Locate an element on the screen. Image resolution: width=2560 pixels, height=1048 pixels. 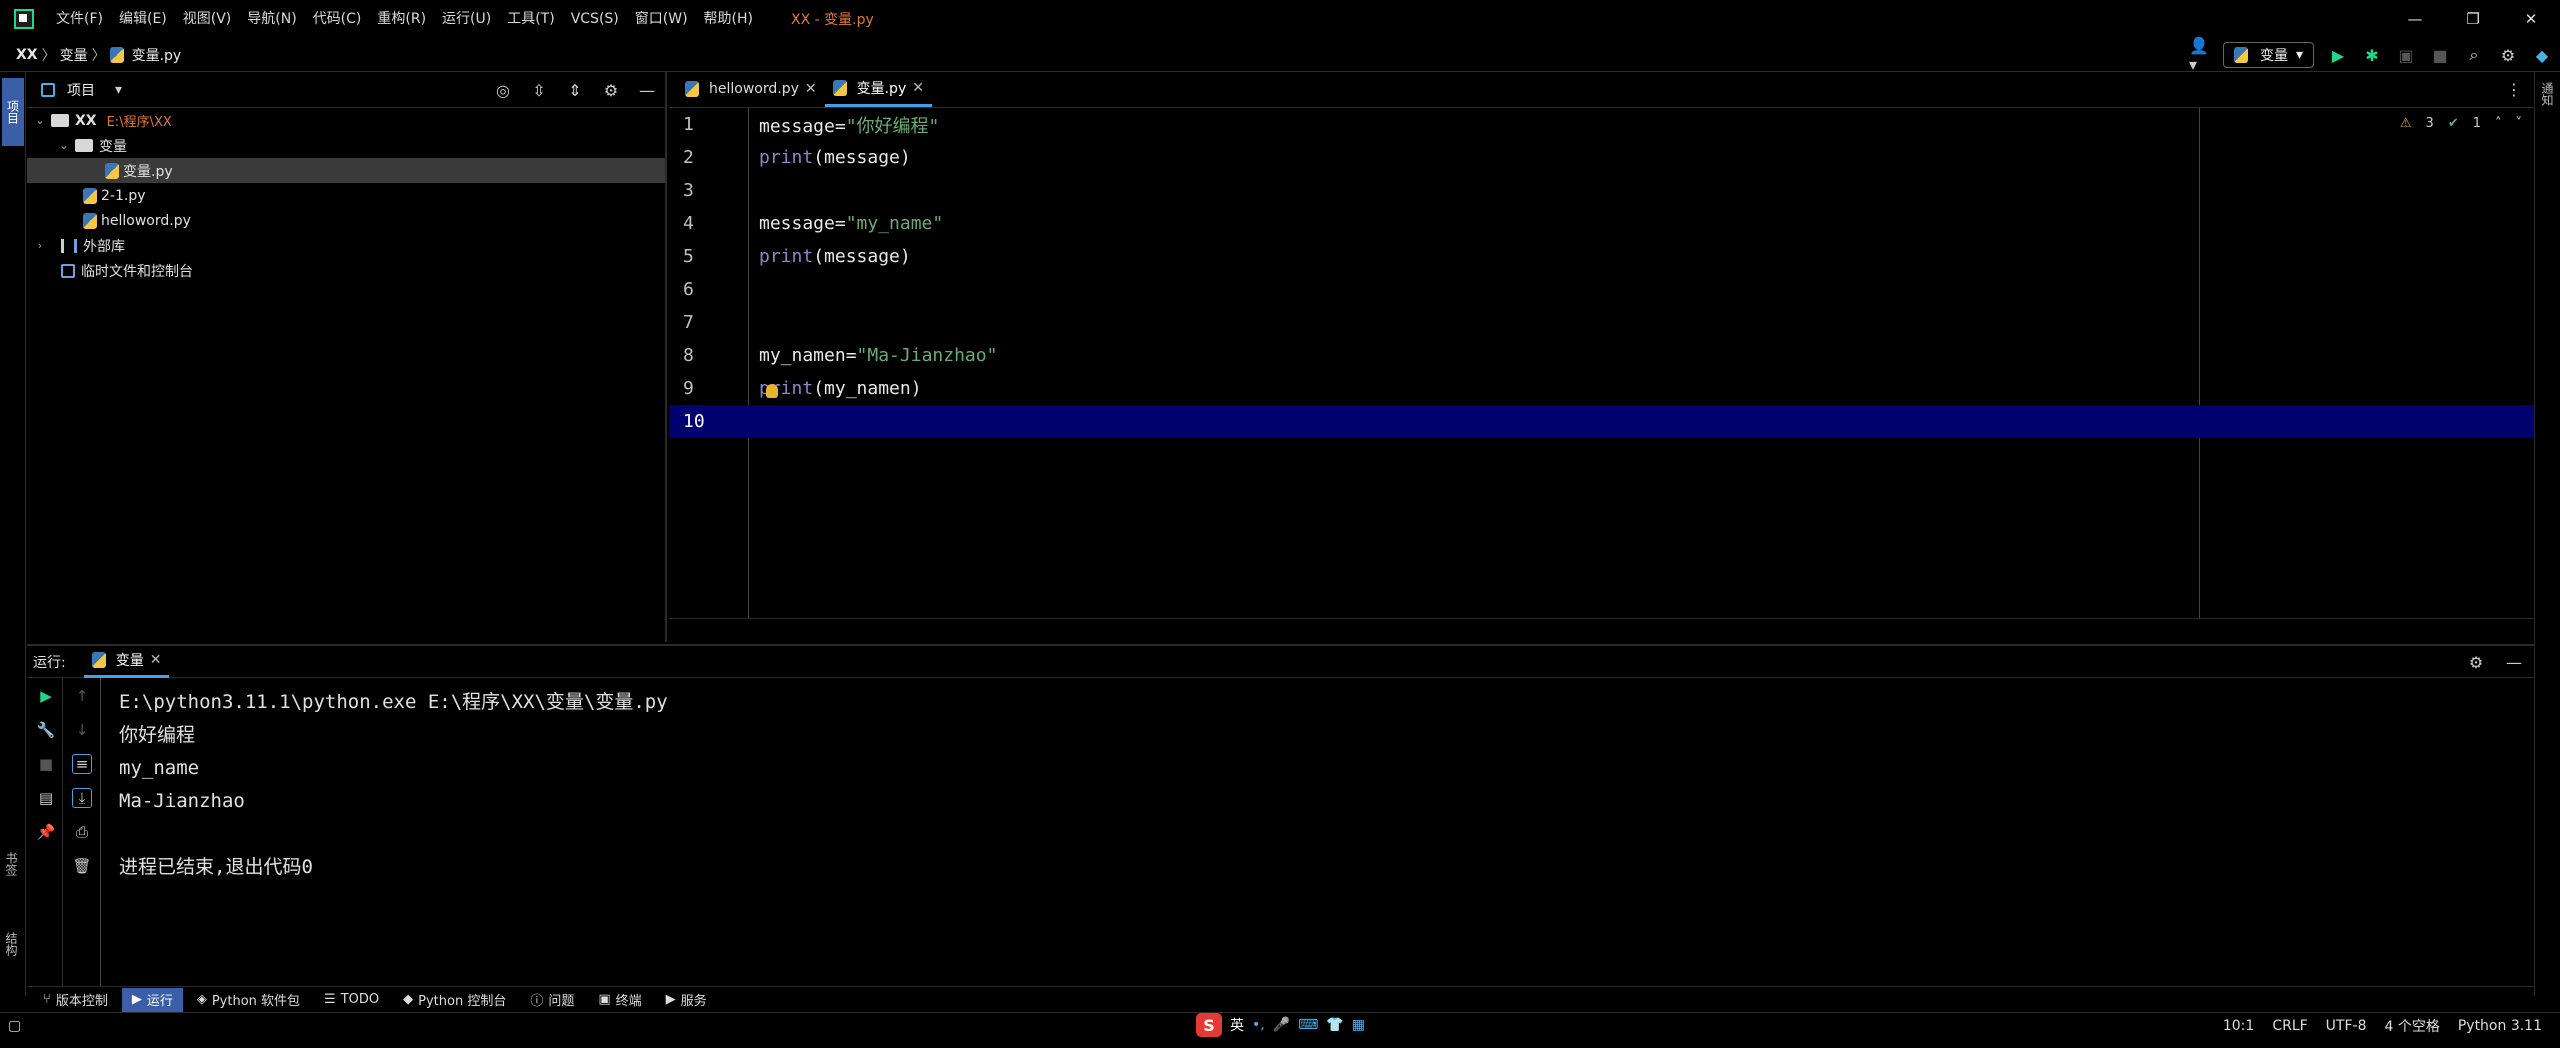
caret-position: 10:1 is located at coordinates (2238, 1026).